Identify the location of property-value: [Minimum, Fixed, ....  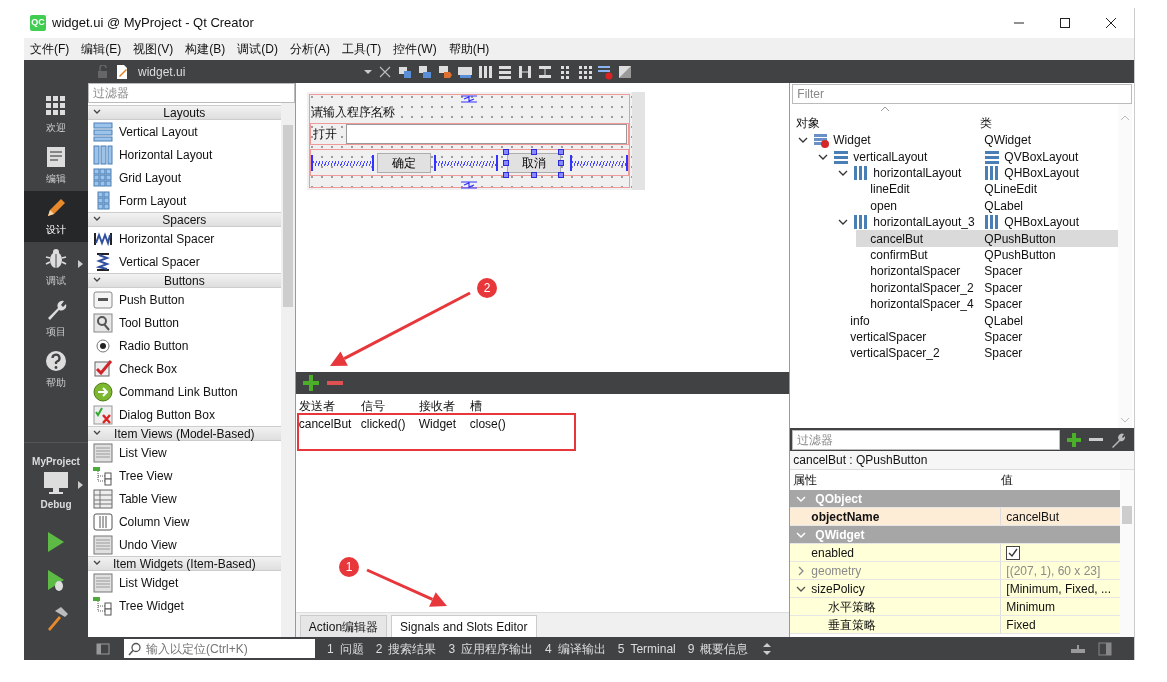
(1058, 588).